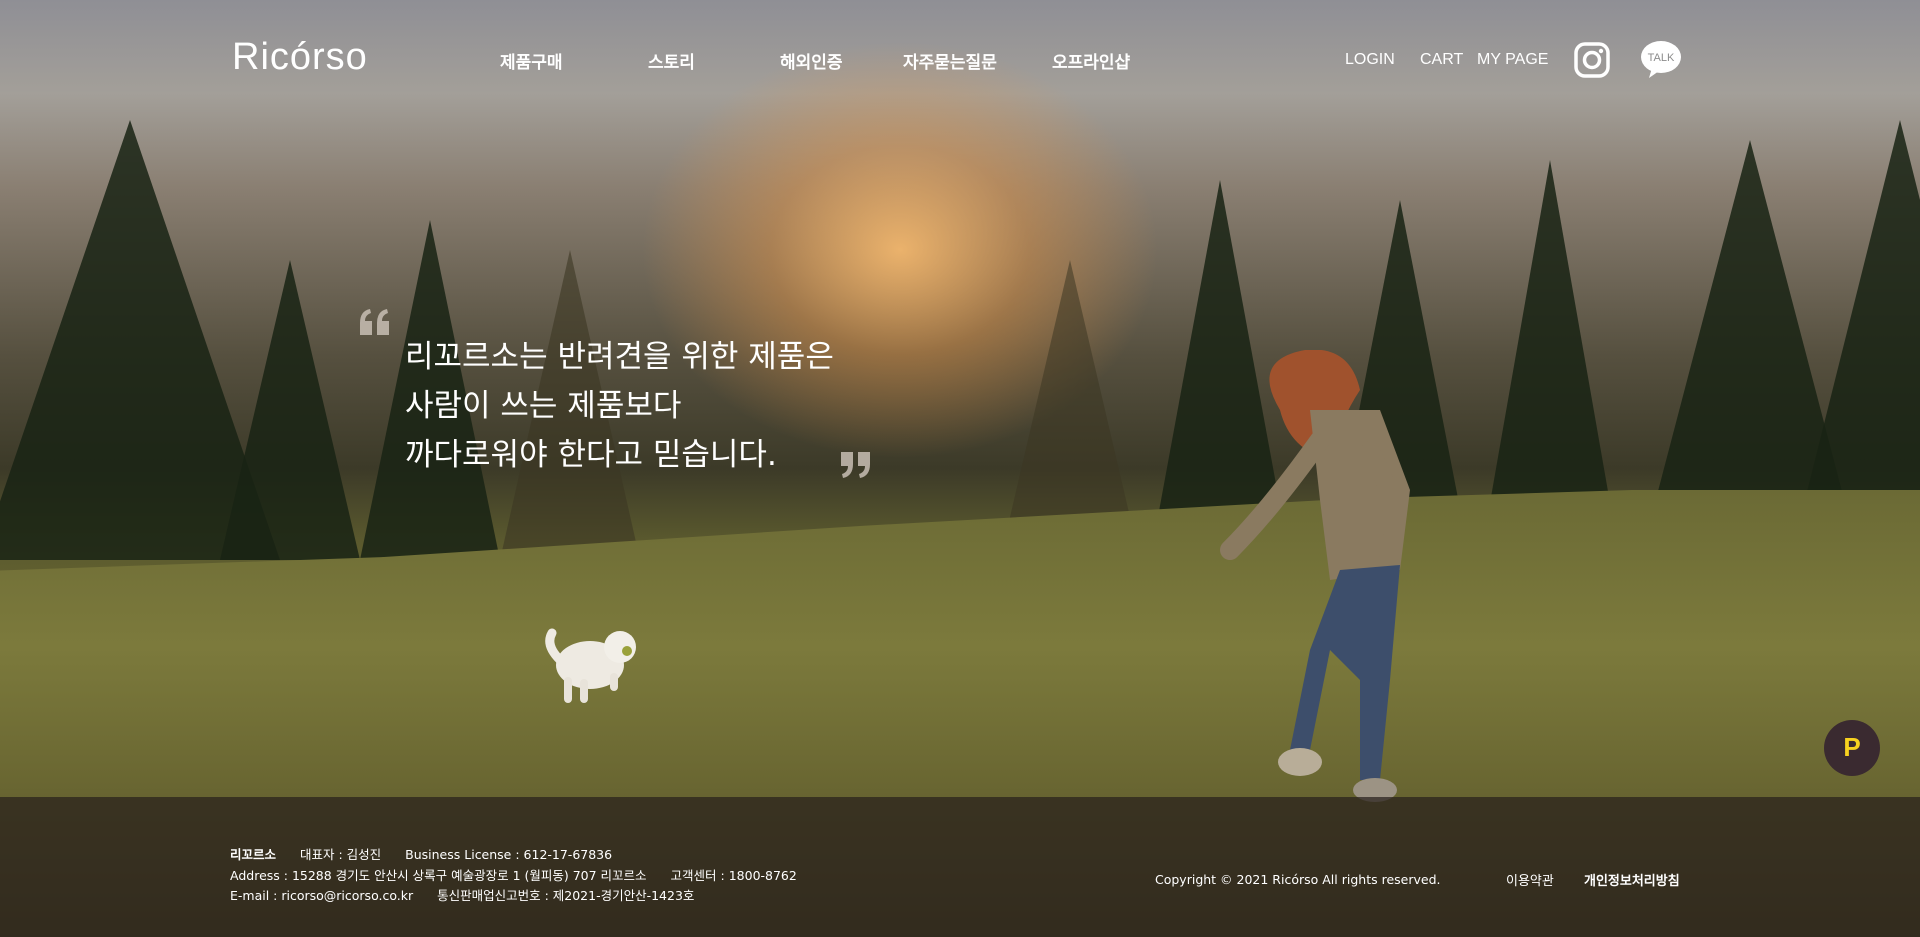 This screenshot has width=1920, height=937. I want to click on point-icon: P, so click(1852, 747).